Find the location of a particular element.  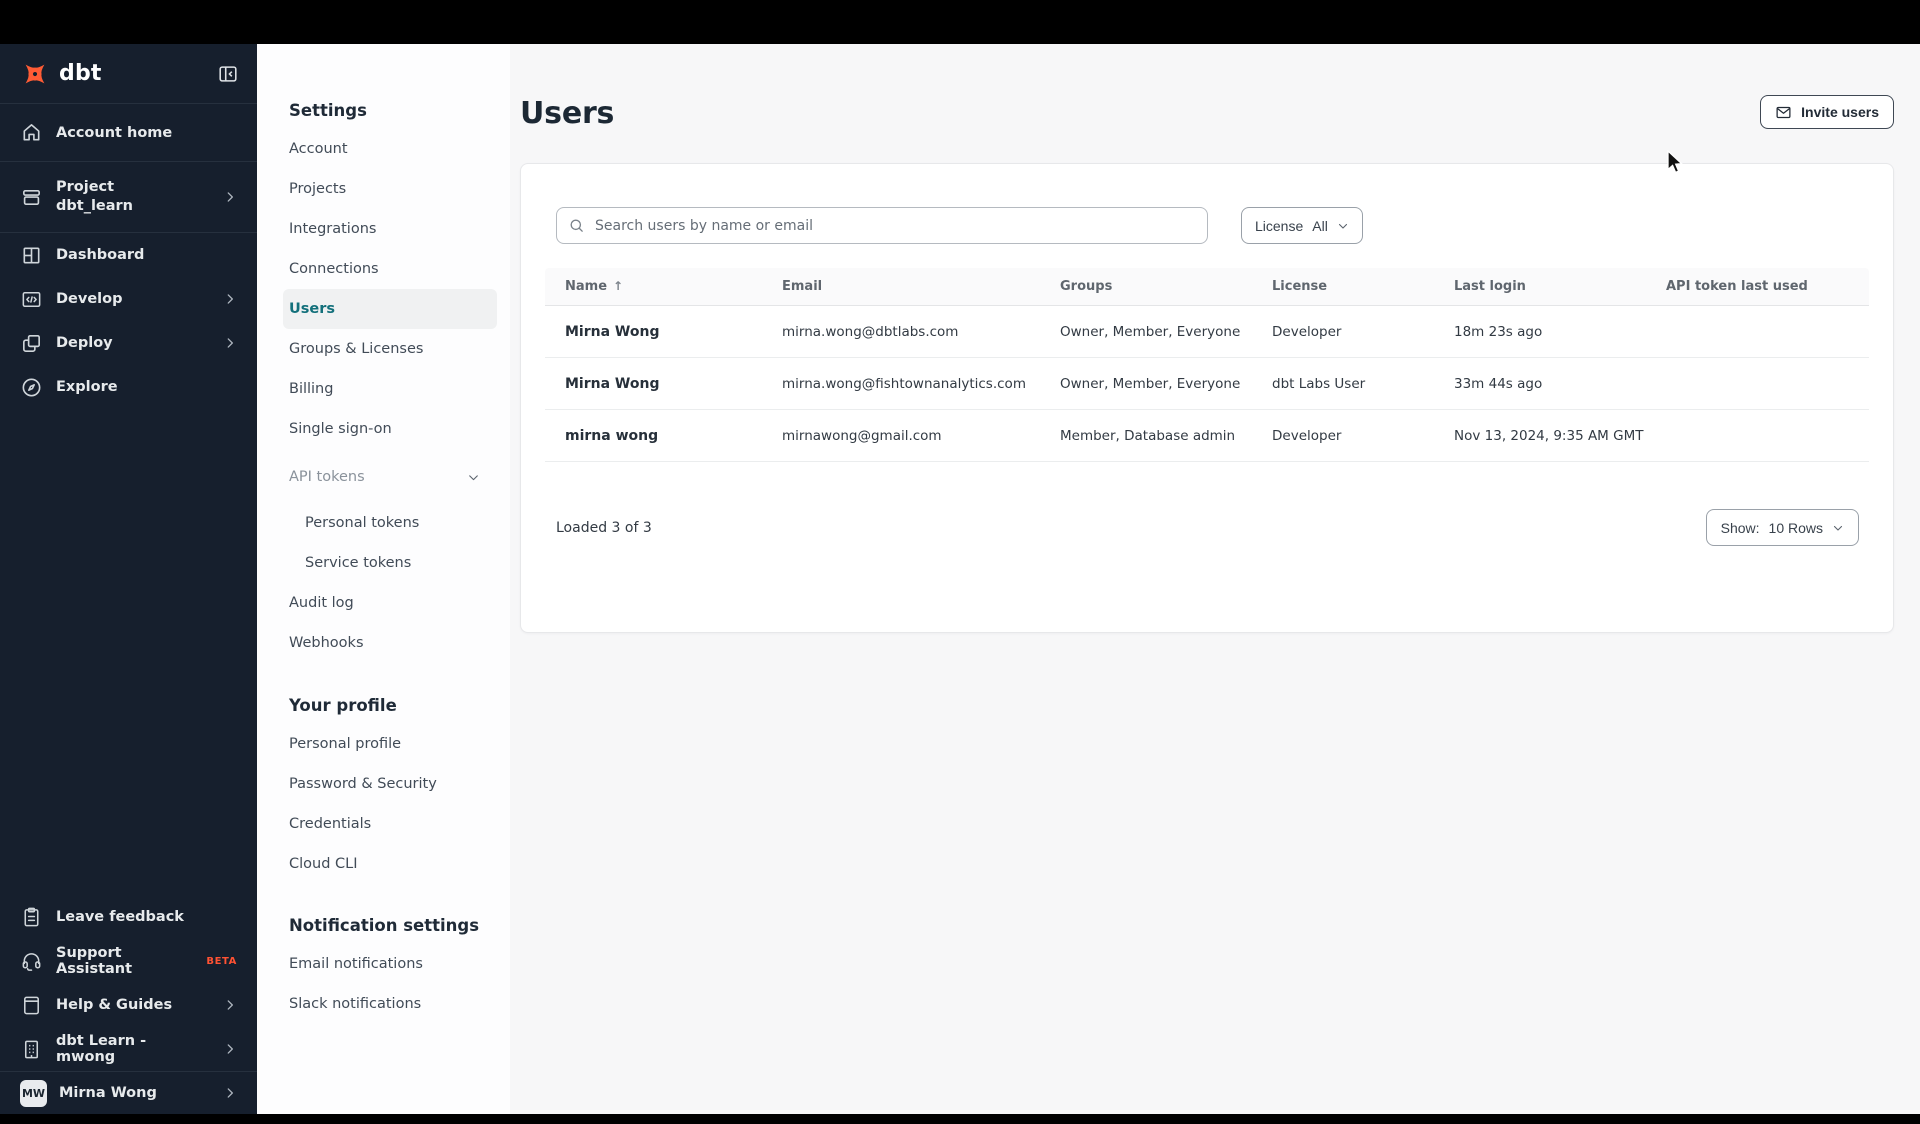

sidebar-item-leave-feedback: Leave feedback is located at coordinates (128, 917).